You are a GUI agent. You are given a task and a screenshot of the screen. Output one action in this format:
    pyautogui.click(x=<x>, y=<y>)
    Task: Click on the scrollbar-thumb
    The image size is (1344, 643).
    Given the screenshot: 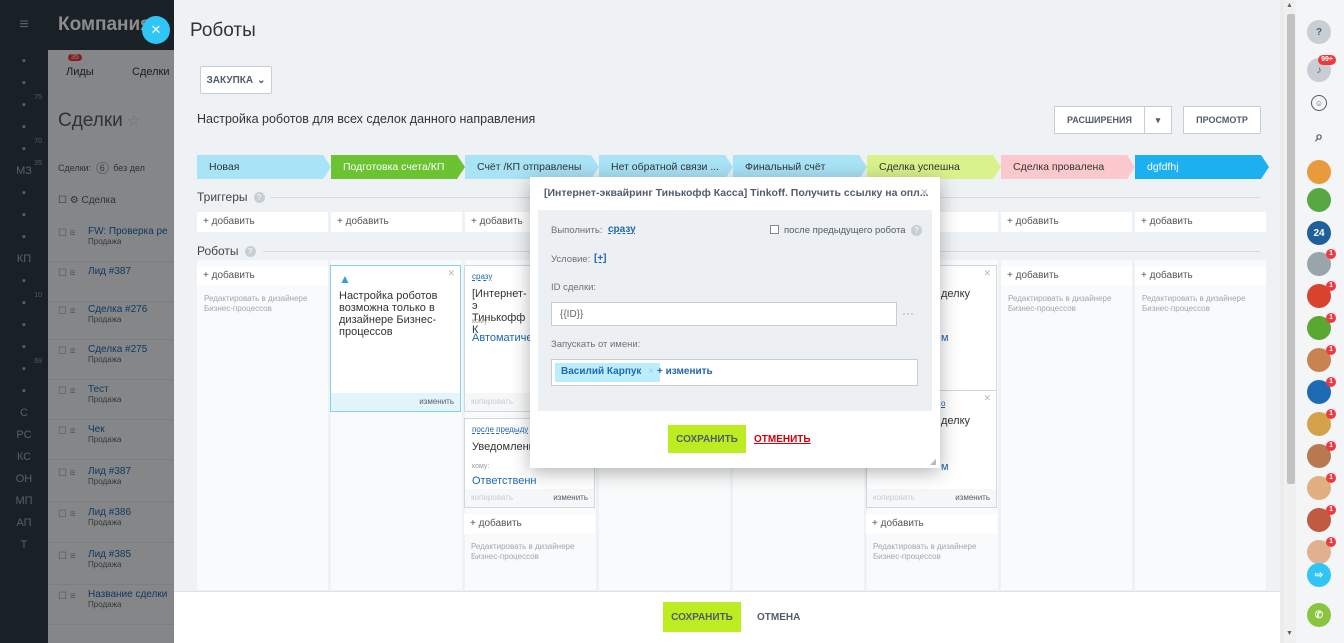 What is the action you would take?
    pyautogui.click(x=1291, y=249)
    